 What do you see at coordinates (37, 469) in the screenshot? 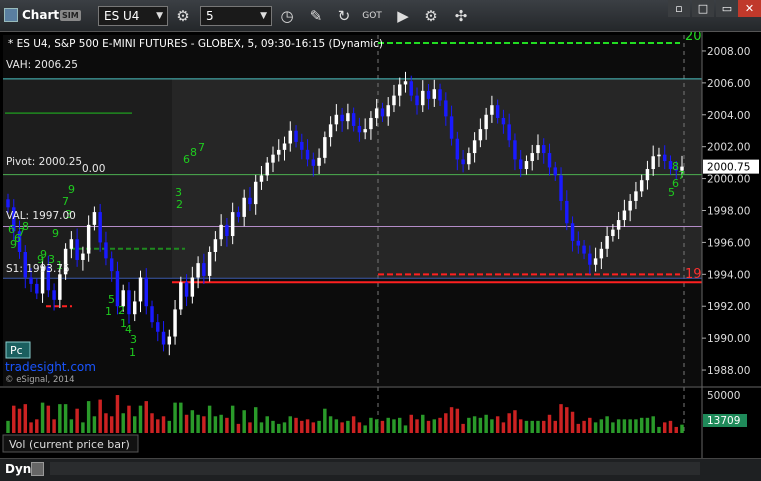
I see `lock-icon` at bounding box center [37, 469].